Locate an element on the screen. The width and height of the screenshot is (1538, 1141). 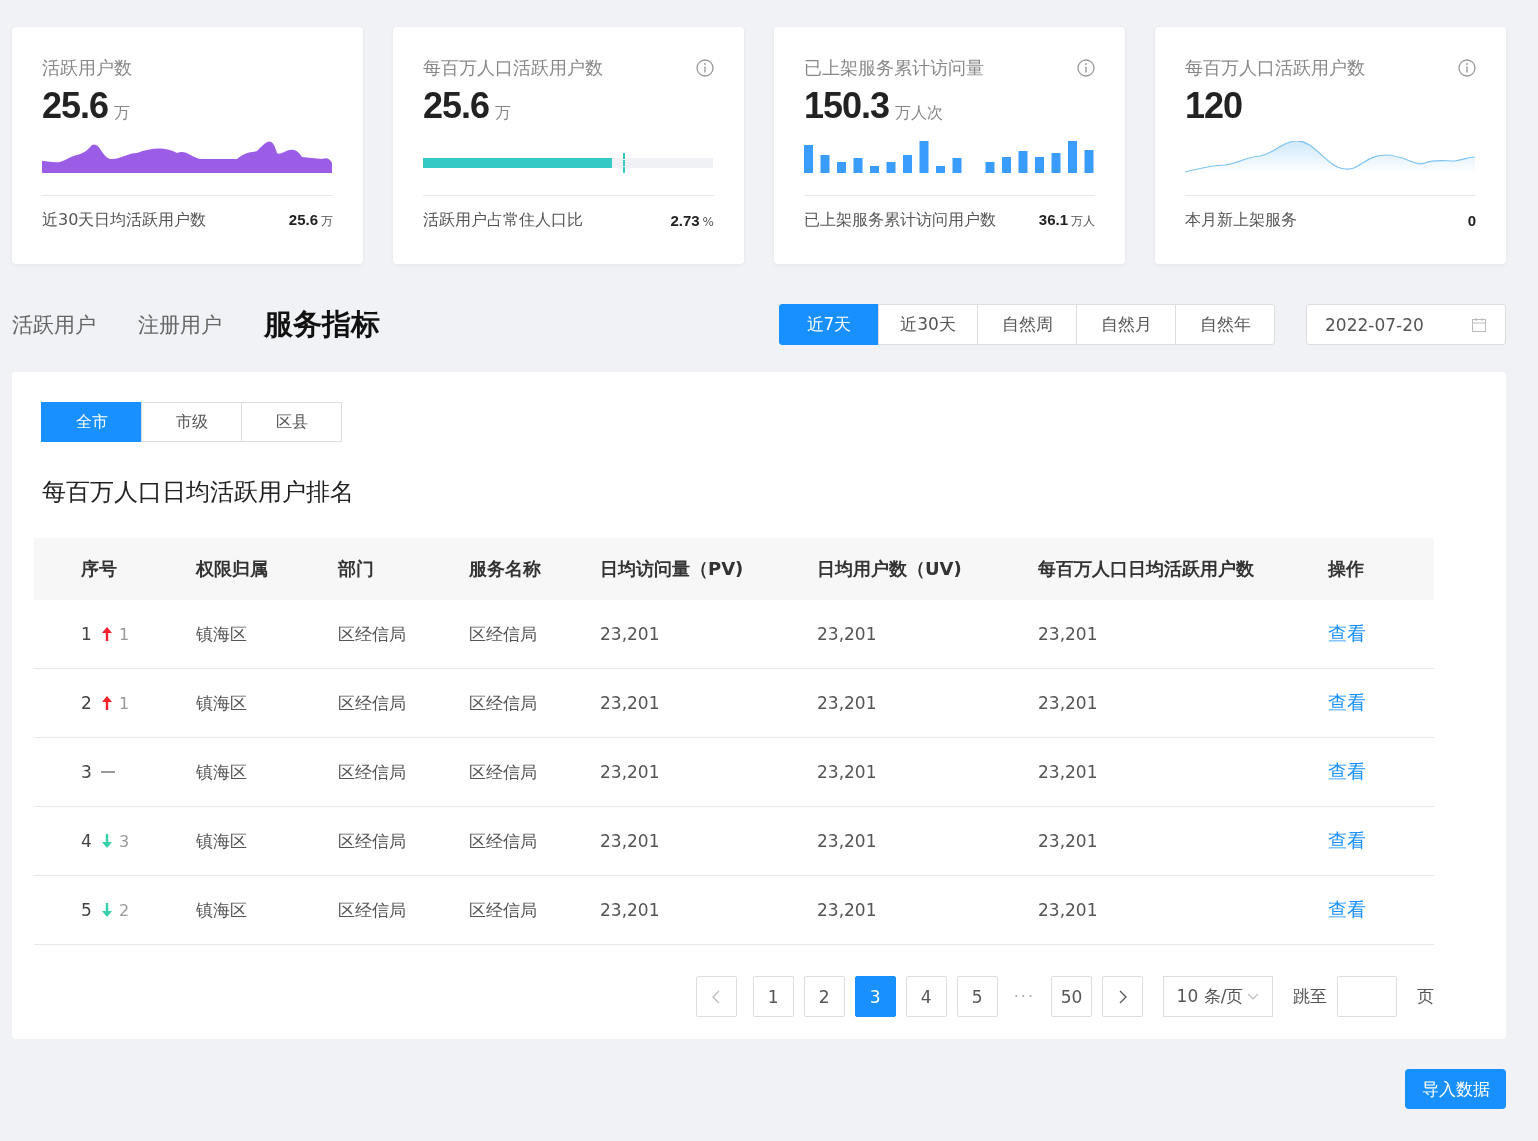
period-tab: 自然年 is located at coordinates (1225, 324).